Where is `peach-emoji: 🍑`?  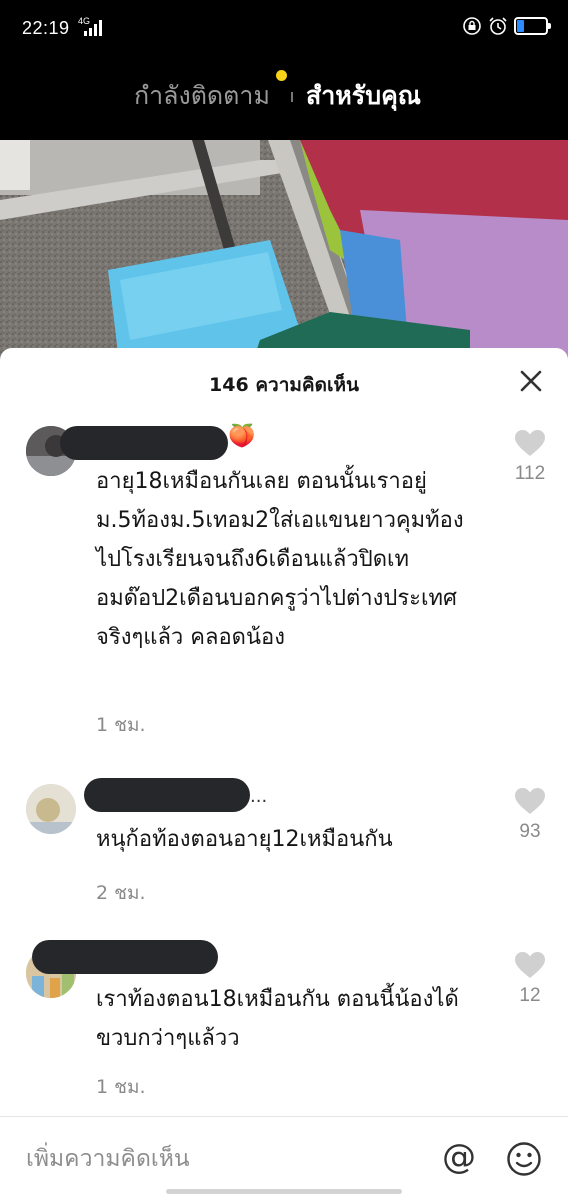
peach-emoji: 🍑 is located at coordinates (242, 436).